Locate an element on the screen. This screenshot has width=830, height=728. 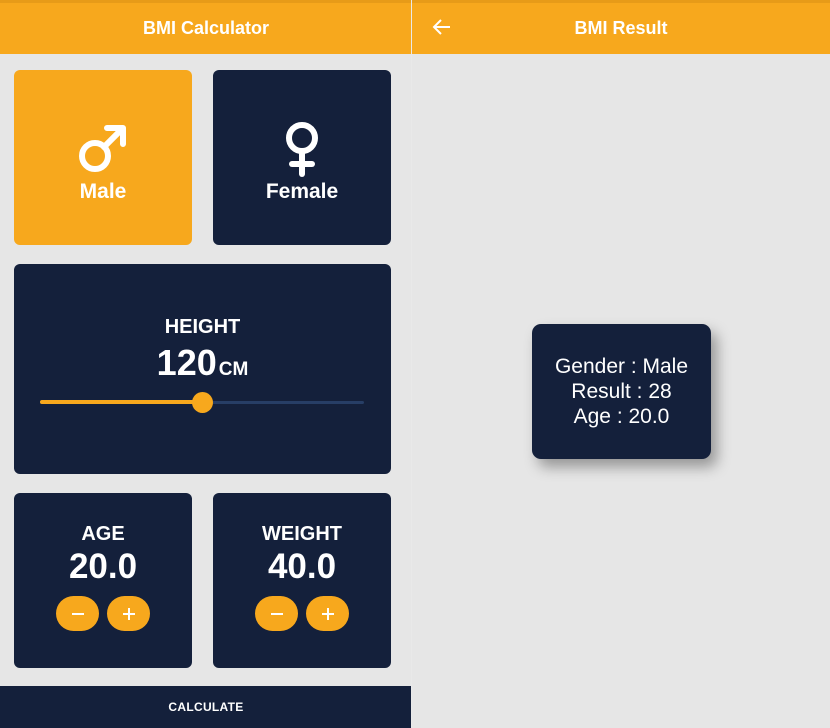
age-card: AGE 20.0 is located at coordinates (103, 580).